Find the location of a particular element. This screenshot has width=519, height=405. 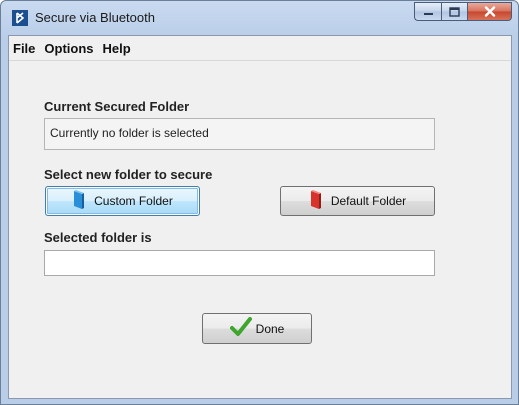

menu-options: Options is located at coordinates (69, 48).